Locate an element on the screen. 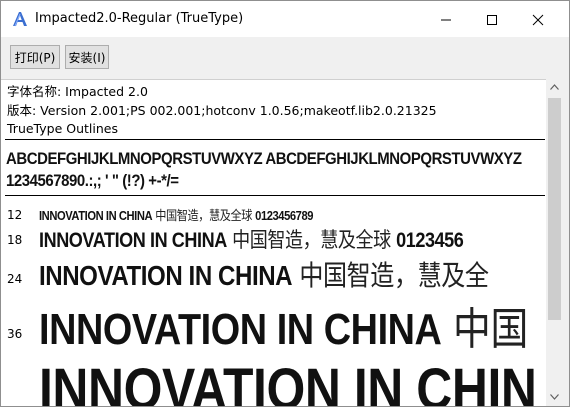 The width and height of the screenshot is (570, 407). toolbar: 打印(P) 安装(I) is located at coordinates (285, 58).